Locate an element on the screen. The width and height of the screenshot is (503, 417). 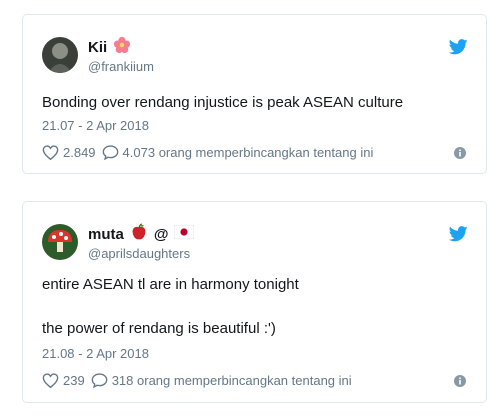
like-count: 2.849 is located at coordinates (79, 152).